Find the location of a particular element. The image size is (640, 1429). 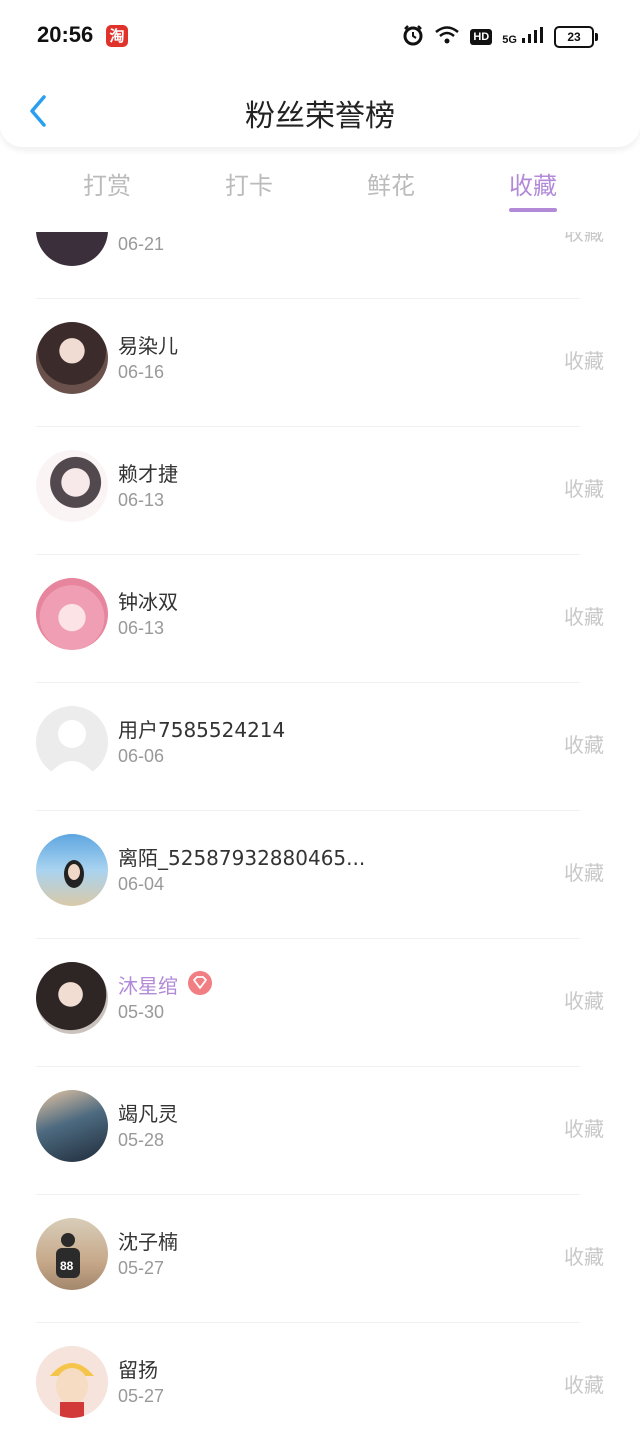

item-name: 钟冰双 is located at coordinates (148, 602).